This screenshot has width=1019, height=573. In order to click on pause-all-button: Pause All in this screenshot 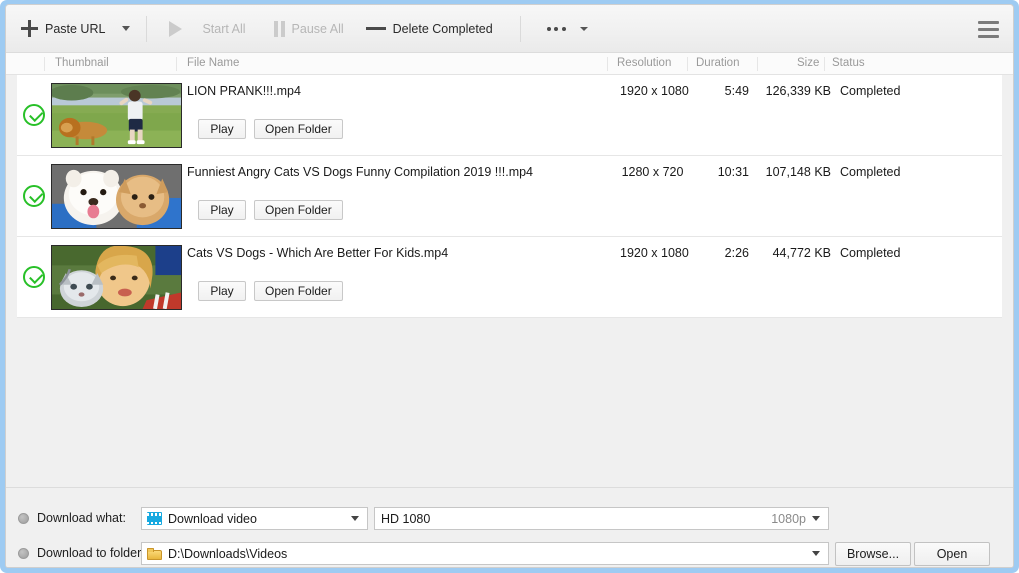, I will do `click(309, 29)`.